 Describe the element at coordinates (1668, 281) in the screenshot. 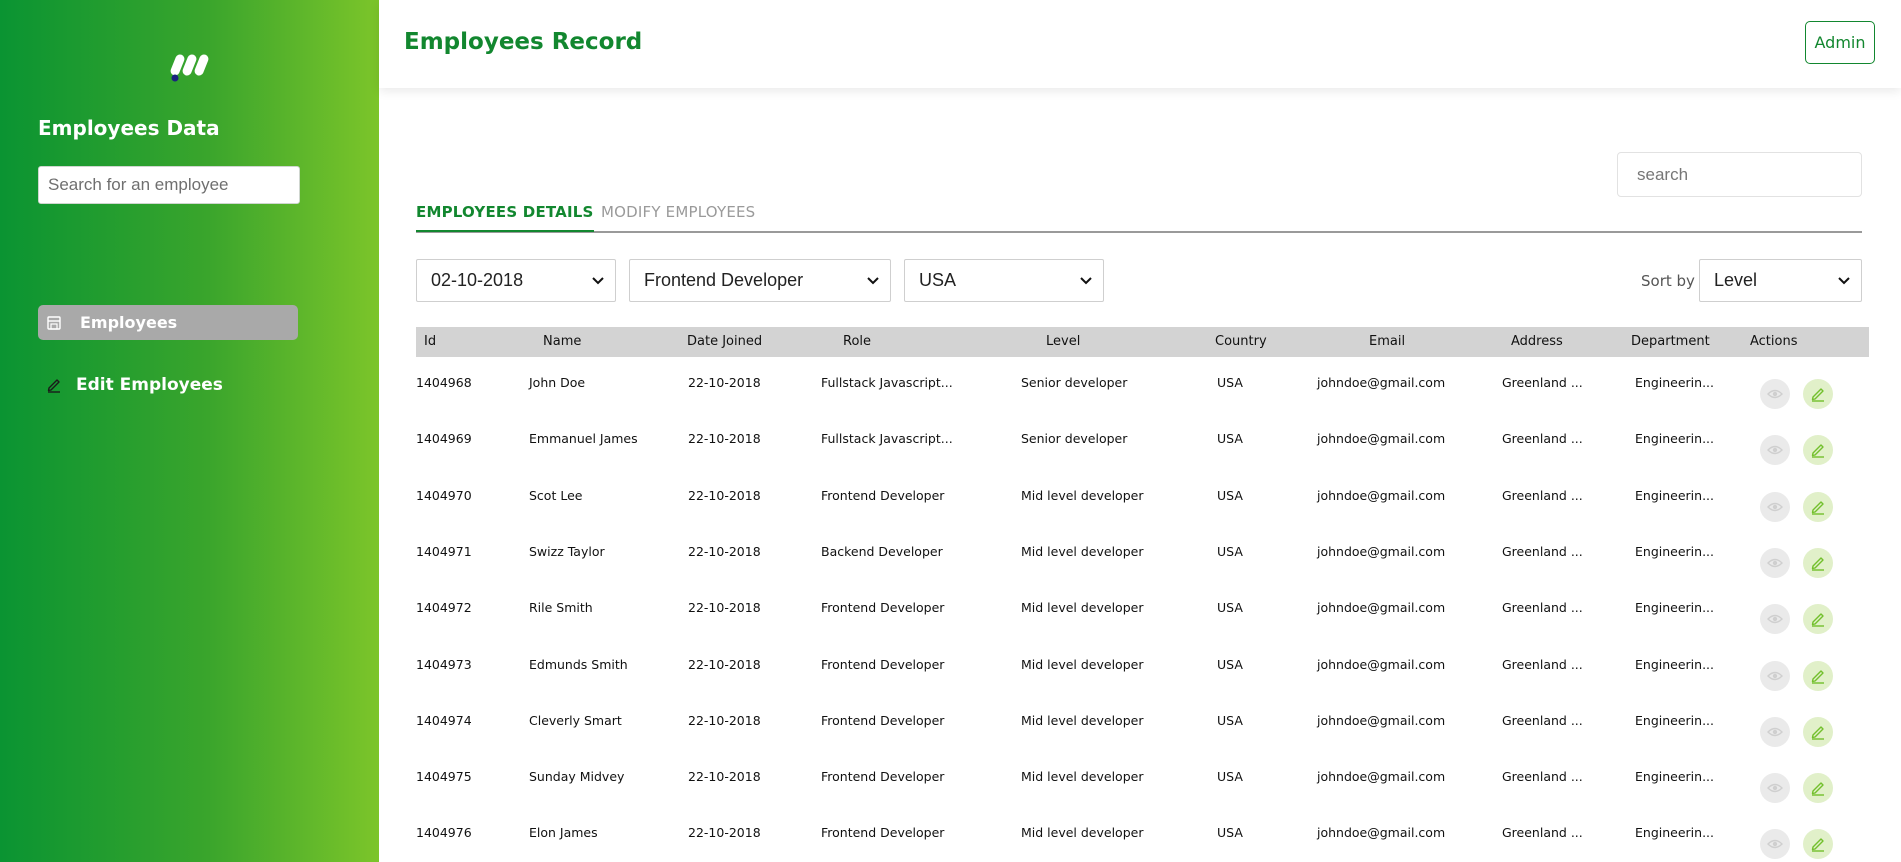

I see `sort-by-label: Sort by` at that location.